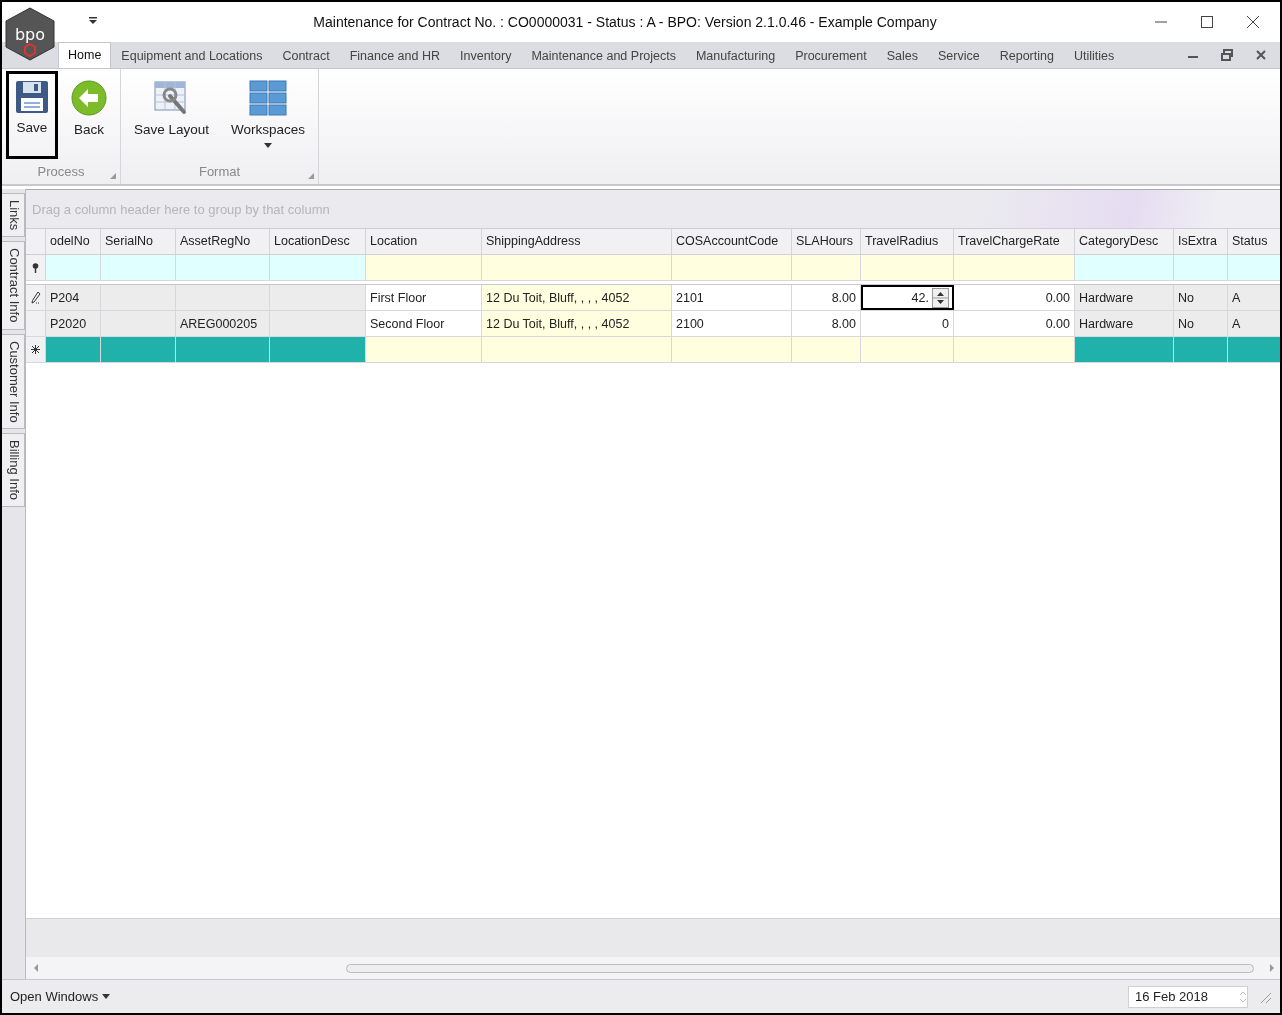  Describe the element at coordinates (172, 115) in the screenshot. I see `ribbon-button: Save Layout` at that location.